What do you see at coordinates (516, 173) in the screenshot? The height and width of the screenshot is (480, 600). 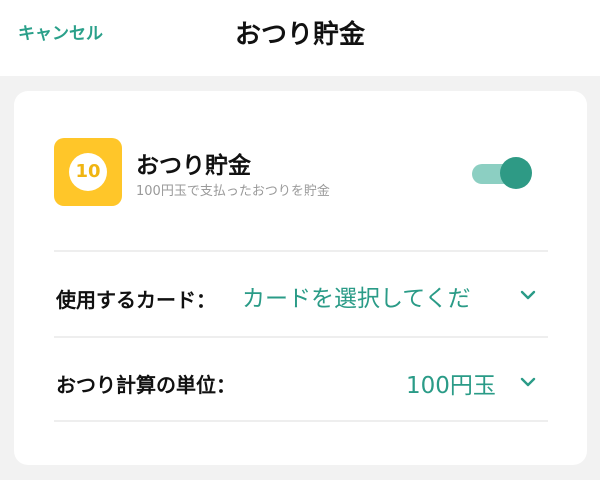 I see `toggle-knob` at bounding box center [516, 173].